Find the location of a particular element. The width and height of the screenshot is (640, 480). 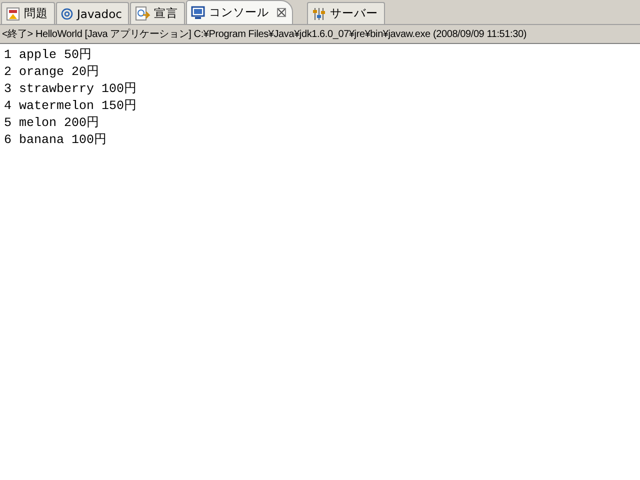

declaration-icon is located at coordinates (142, 13).